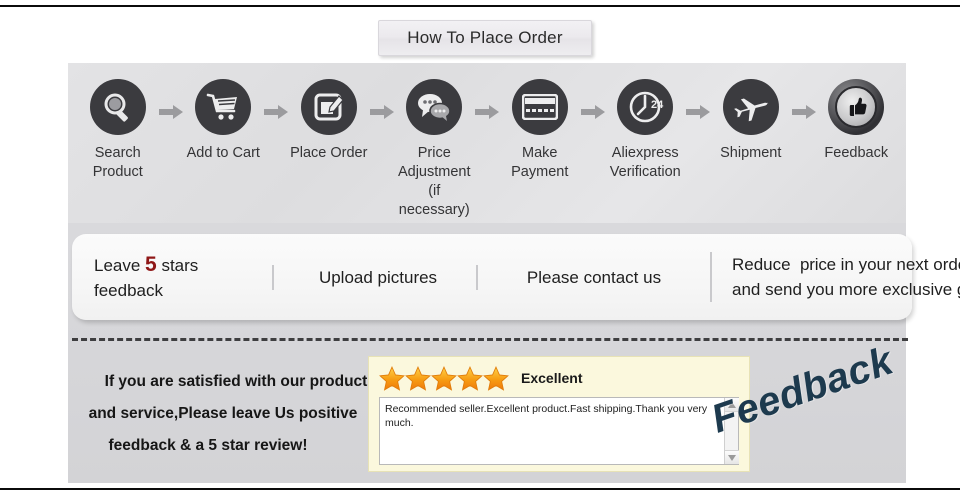 This screenshot has height=500, width=960. What do you see at coordinates (751, 153) in the screenshot?
I see `step-label: Shipment` at bounding box center [751, 153].